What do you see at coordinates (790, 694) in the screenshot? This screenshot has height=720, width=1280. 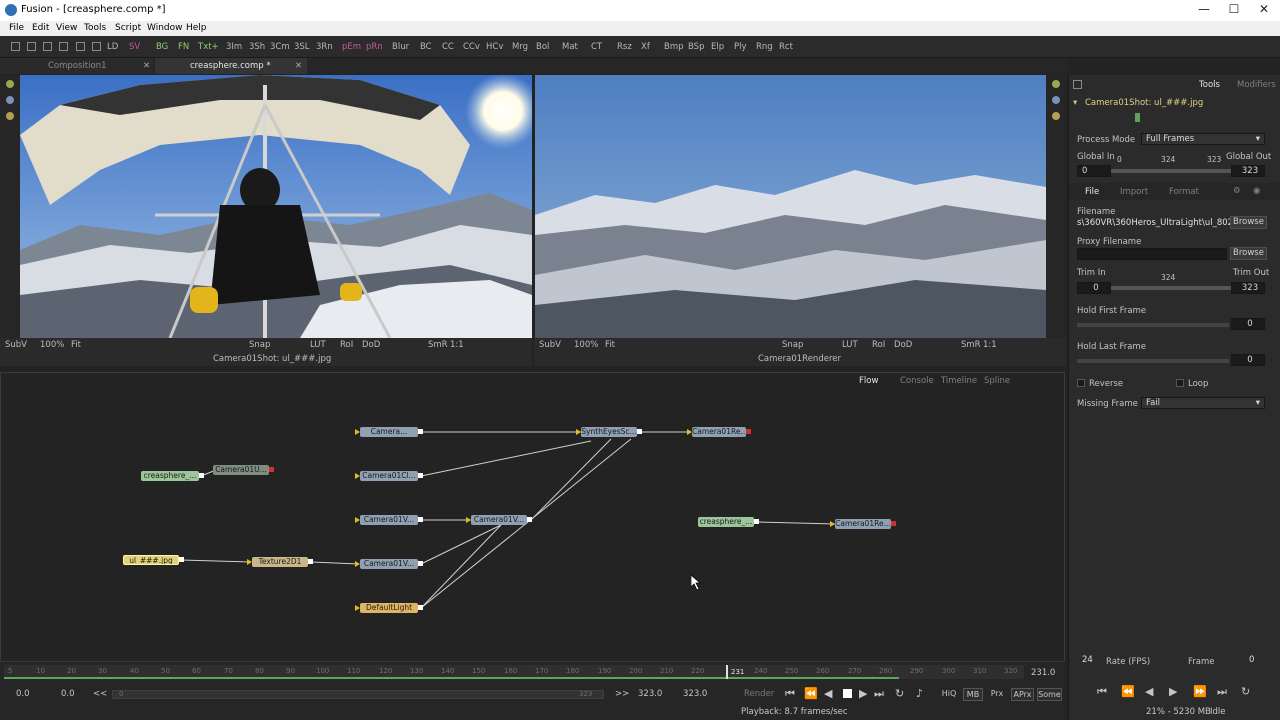 I see `go-to-start-icon: ⏮` at bounding box center [790, 694].